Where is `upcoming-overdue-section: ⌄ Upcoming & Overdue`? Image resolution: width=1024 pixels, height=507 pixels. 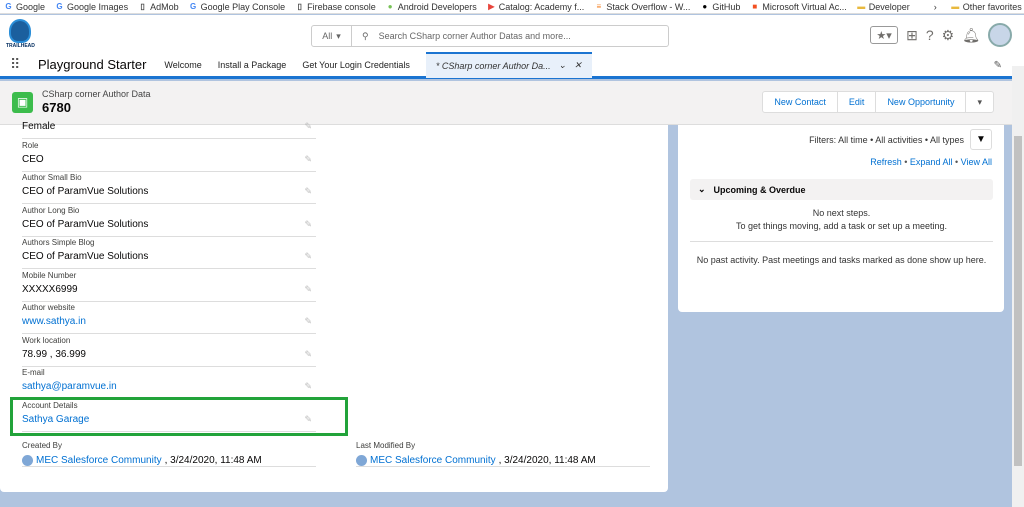
upcoming-overdue-section: ⌄ Upcoming & Overdue is located at coordinates (841, 189).